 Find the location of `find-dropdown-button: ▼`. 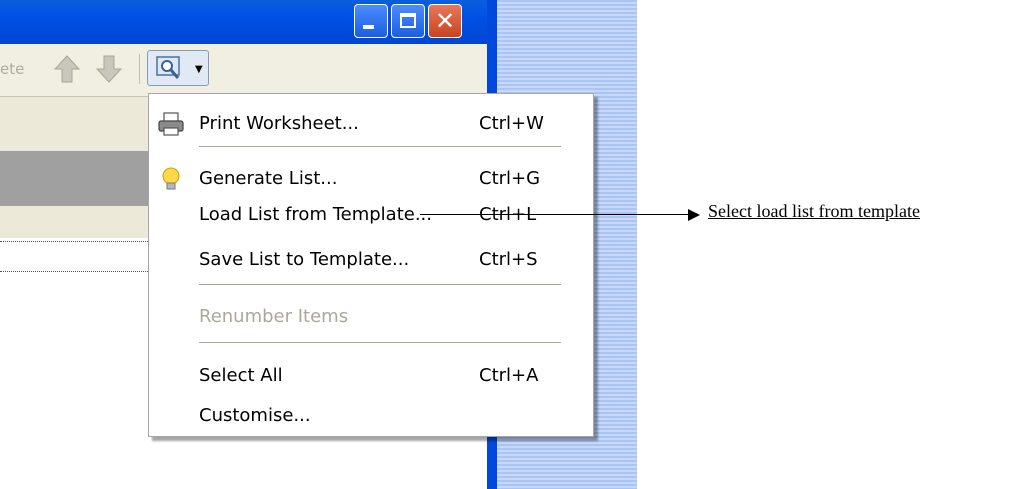

find-dropdown-button: ▼ is located at coordinates (178, 68).